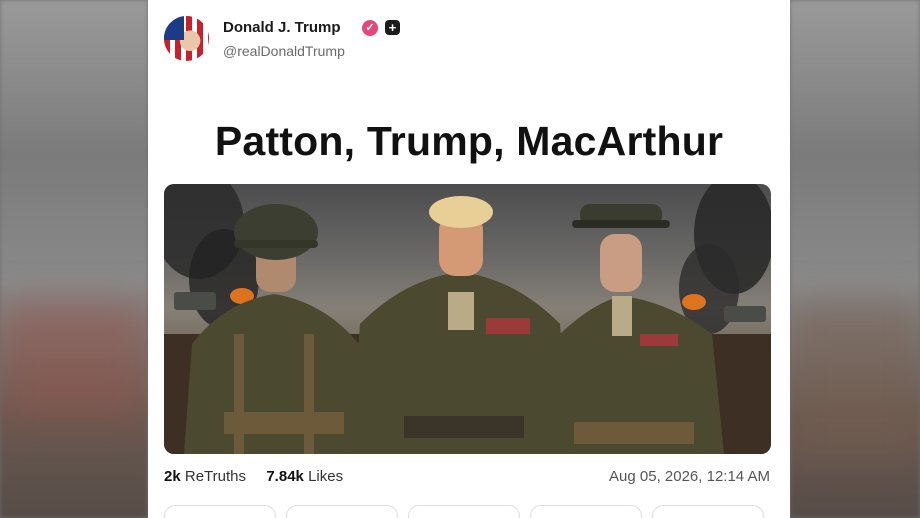  Describe the element at coordinates (285, 476) in the screenshot. I see `likes-count: 7.84k` at that location.